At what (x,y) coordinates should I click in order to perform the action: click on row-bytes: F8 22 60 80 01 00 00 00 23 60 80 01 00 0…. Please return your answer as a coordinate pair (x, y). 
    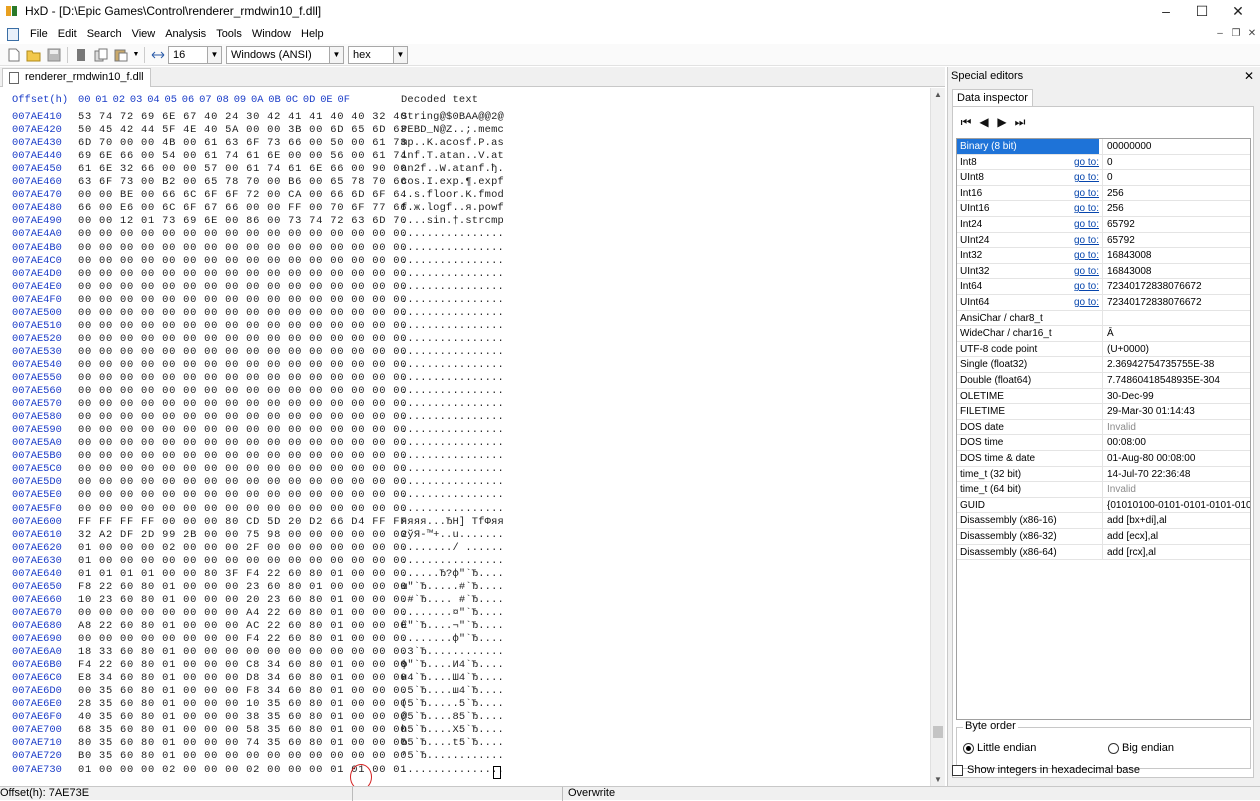
    Looking at the image, I should click on (242, 587).